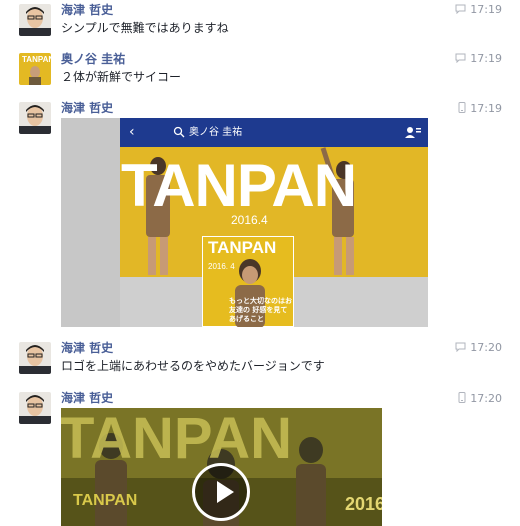 The image size is (520, 526). Describe the element at coordinates (93, 59) in the screenshot. I see `sender-name: 奥ノ谷 圭祐` at that location.